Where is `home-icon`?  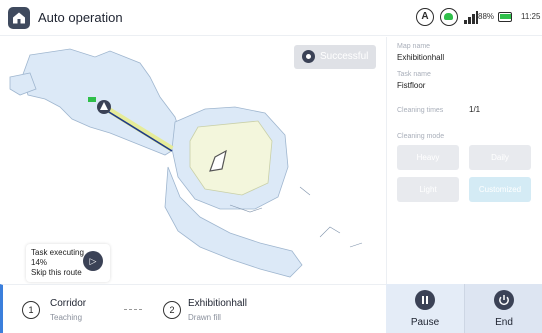
home-icon is located at coordinates (19, 18).